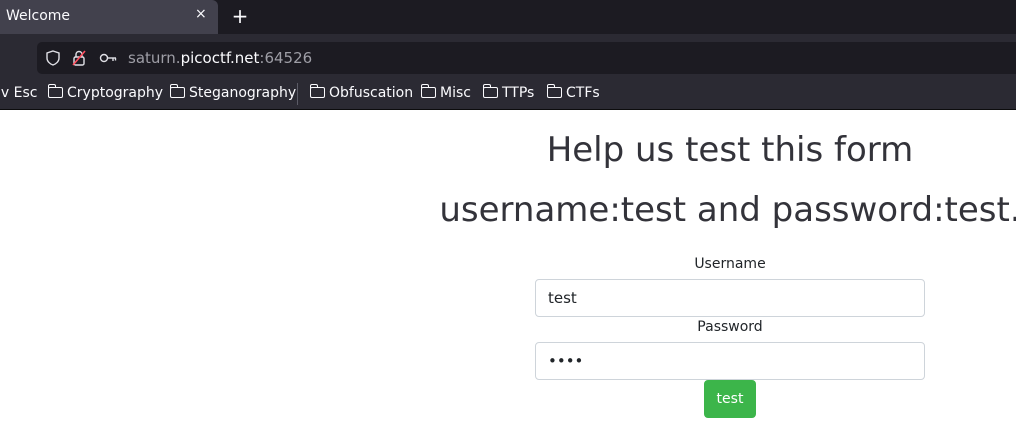 This screenshot has width=1016, height=438. What do you see at coordinates (79, 59) in the screenshot?
I see `insecure-lock-icon` at bounding box center [79, 59].